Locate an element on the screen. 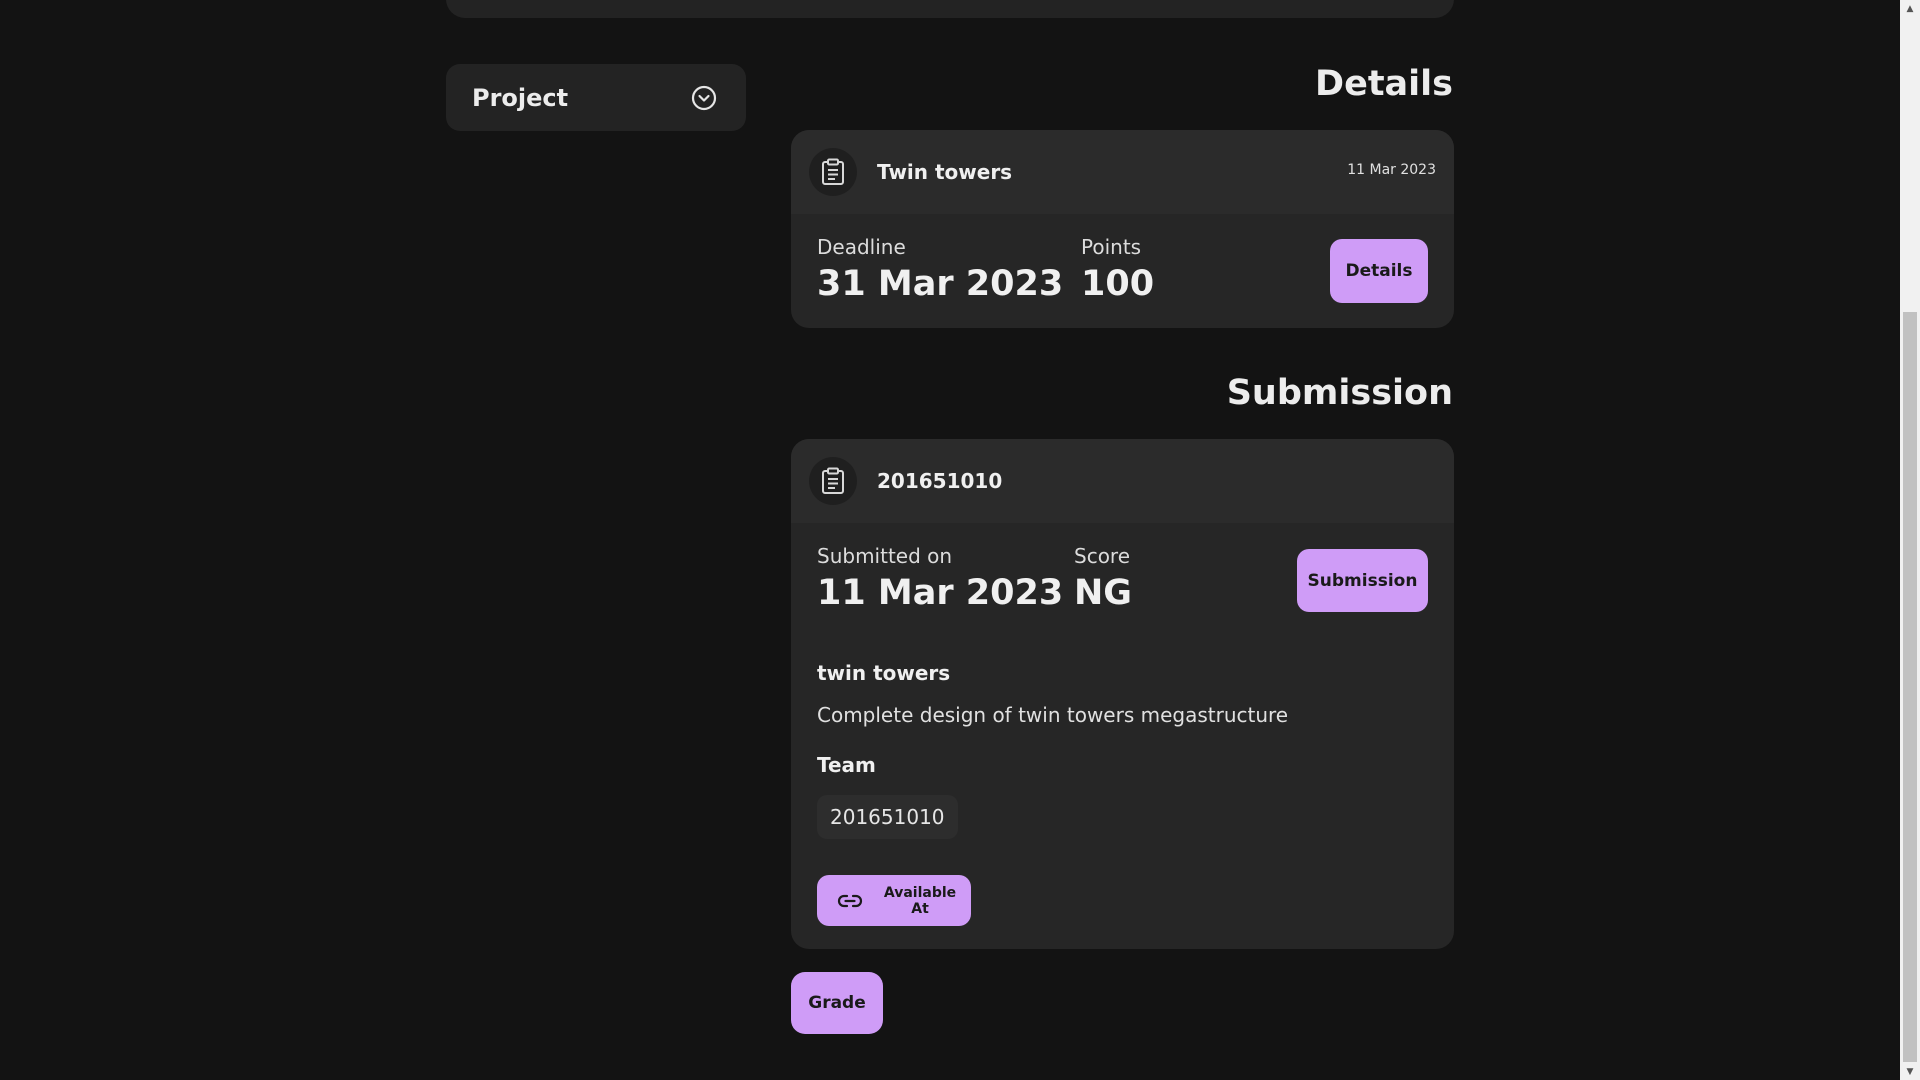 The height and width of the screenshot is (1080, 1920). points-value: 100 is located at coordinates (1118, 284).